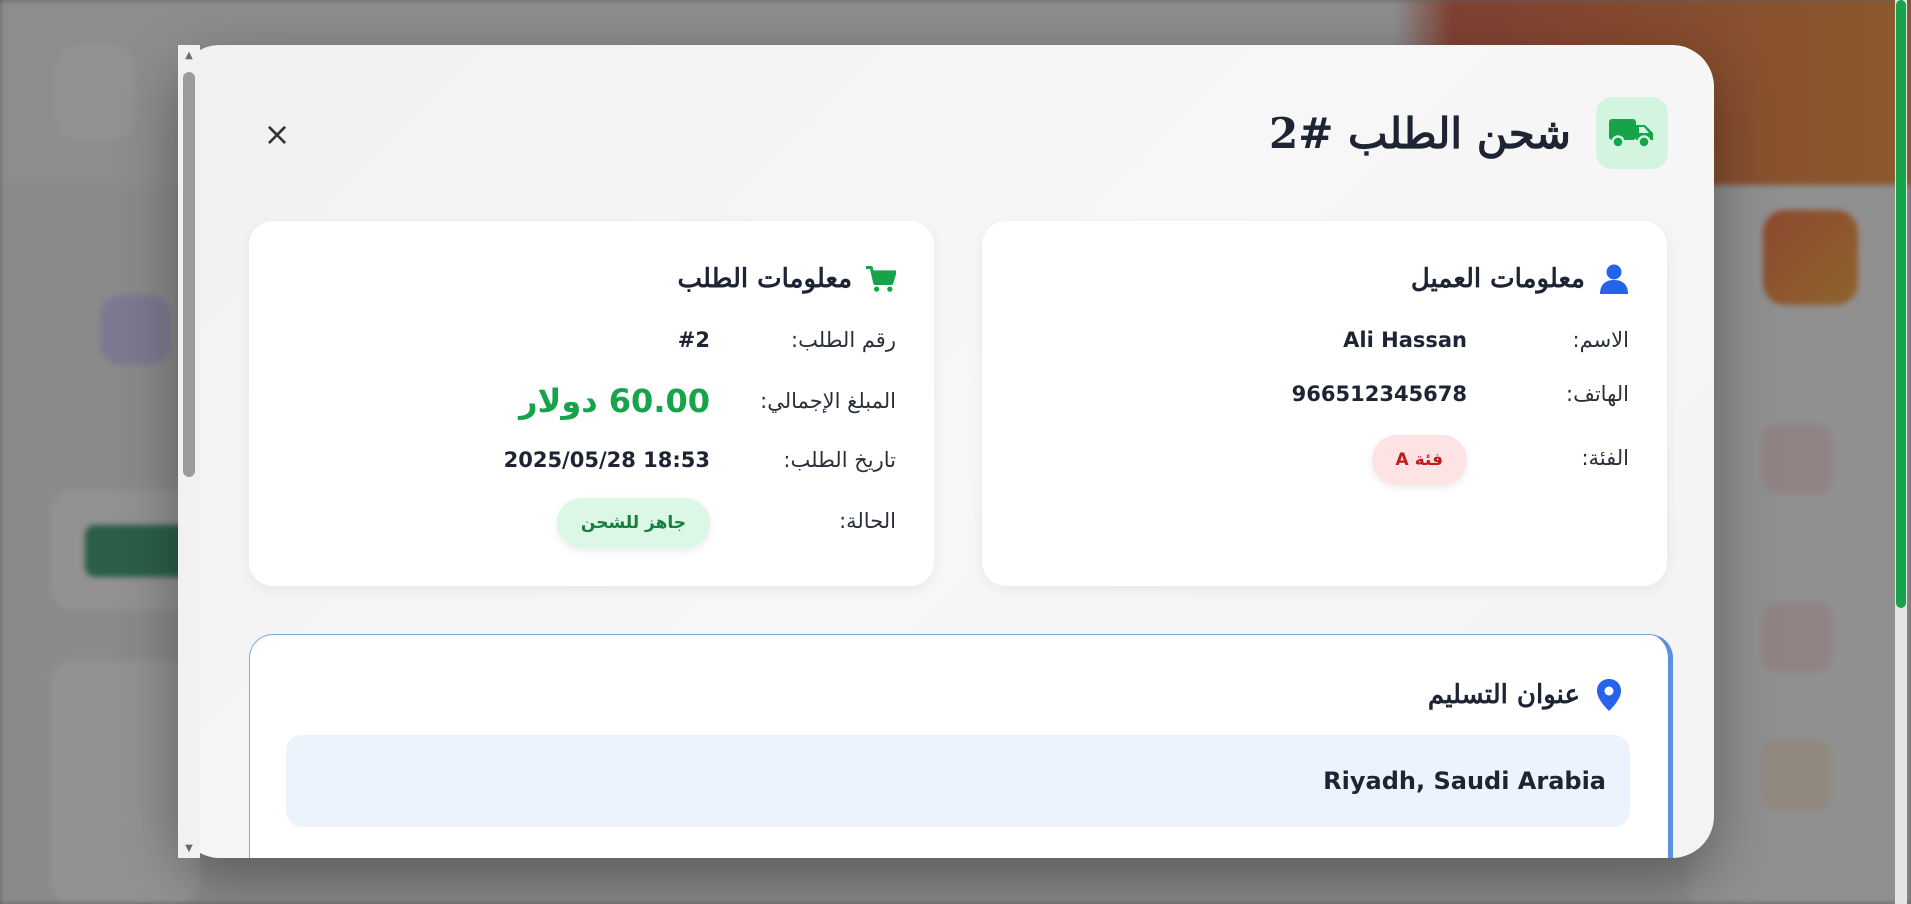 Image resolution: width=1911 pixels, height=904 pixels. What do you see at coordinates (765, 279) in the screenshot?
I see `order-info-title: معلومات الطلب` at bounding box center [765, 279].